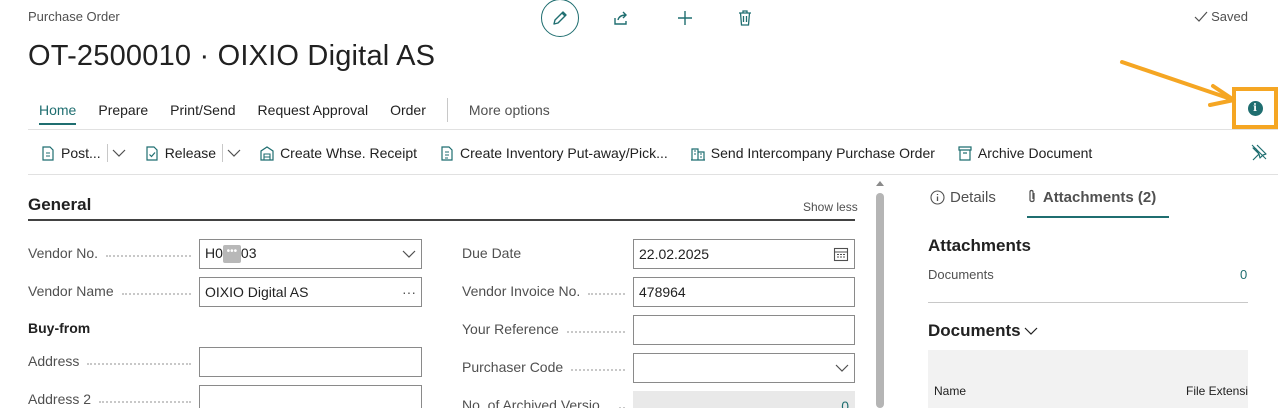 This screenshot has height=408, width=1280. I want to click on saved-label: Saved, so click(1229, 16).